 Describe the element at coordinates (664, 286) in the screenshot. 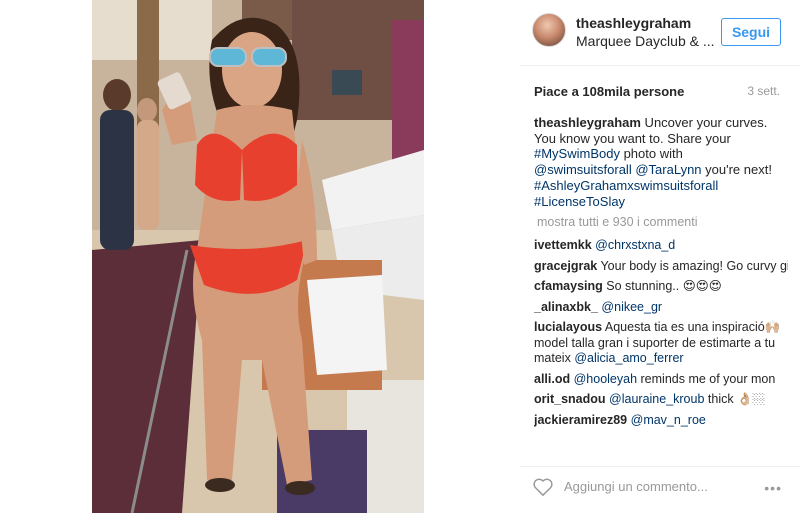

I see `comment-text: So stunning.. 😍😍😍` at that location.